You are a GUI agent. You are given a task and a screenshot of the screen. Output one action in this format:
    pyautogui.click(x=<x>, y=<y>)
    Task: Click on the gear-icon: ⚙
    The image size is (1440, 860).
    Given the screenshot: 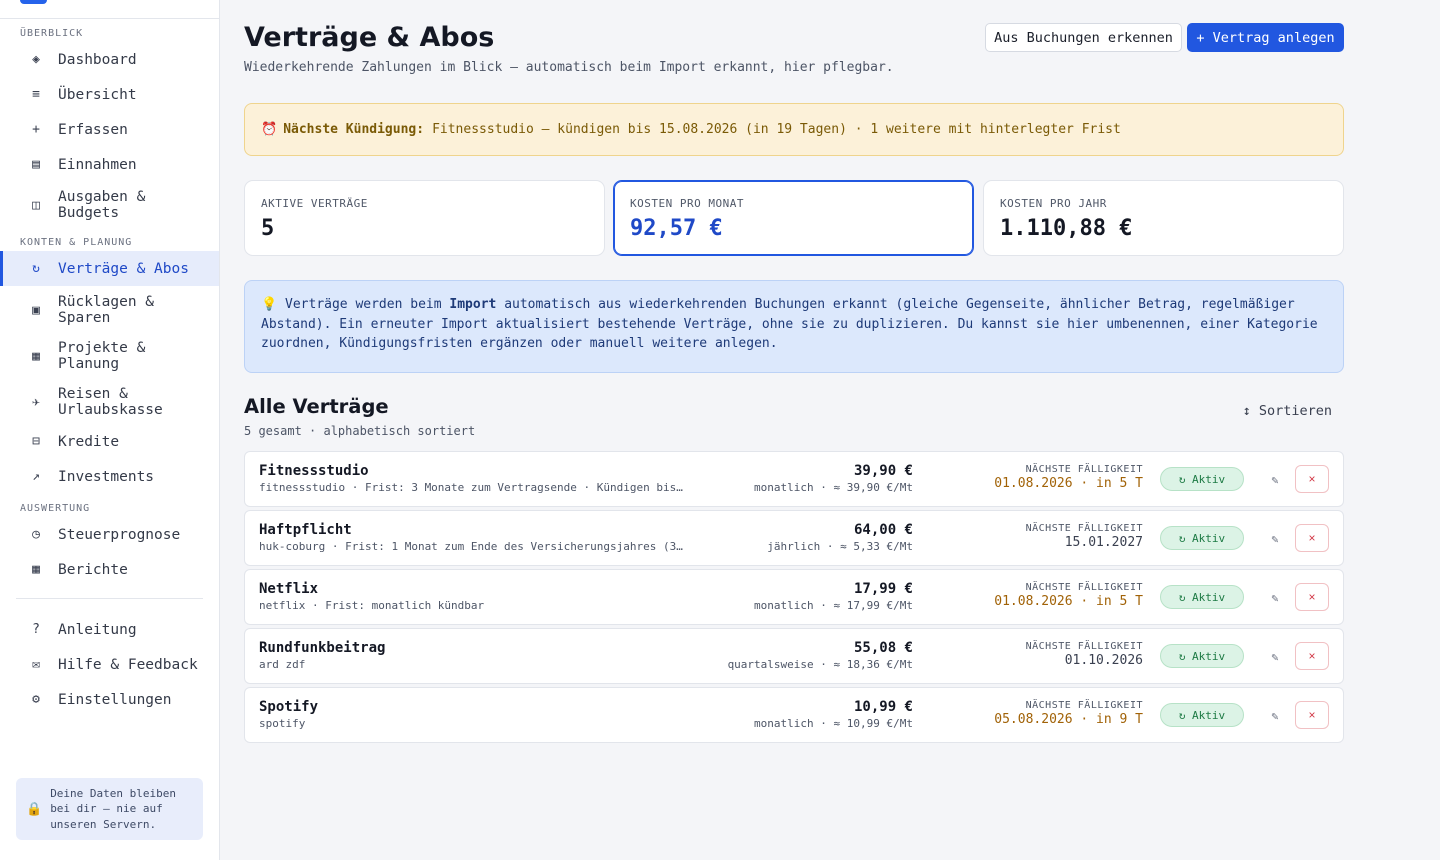 What is the action you would take?
    pyautogui.click(x=36, y=699)
    